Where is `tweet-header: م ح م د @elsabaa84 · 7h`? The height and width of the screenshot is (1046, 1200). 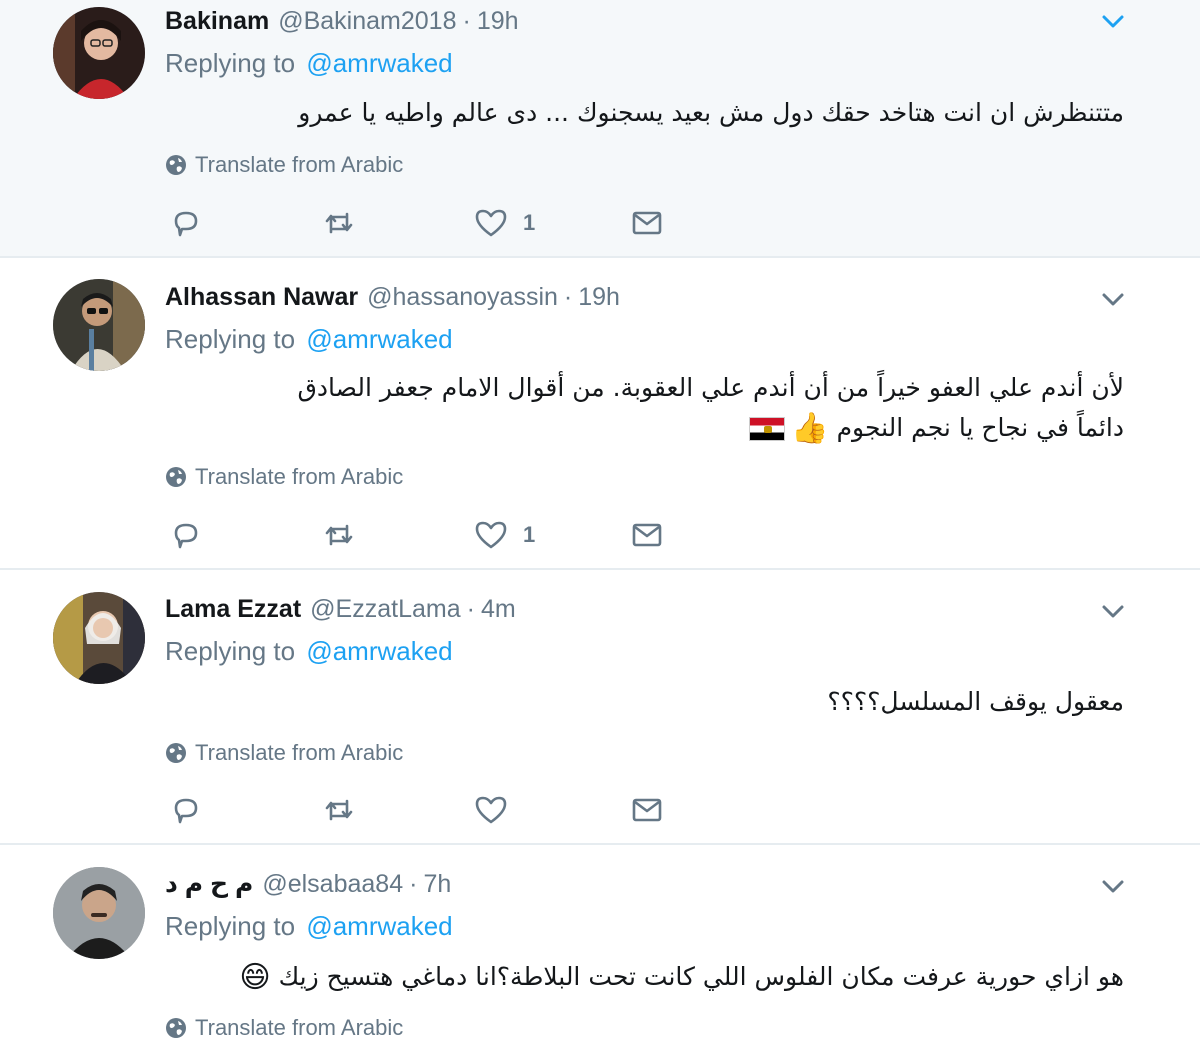 tweet-header: م ح م د @elsabaa84 · 7h is located at coordinates (308, 884).